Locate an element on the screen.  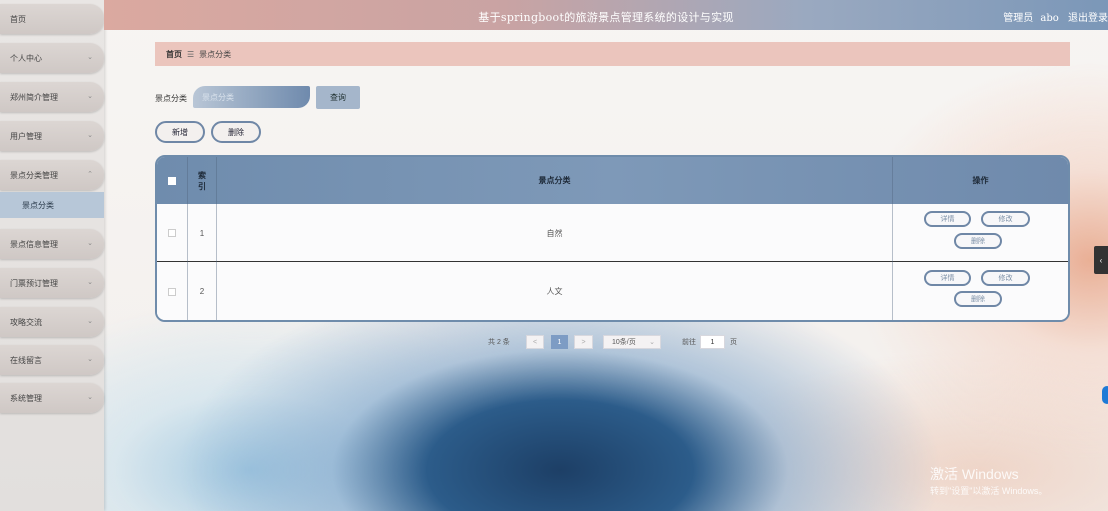
sidebar-item-personal-center: 个人中心 ⌄ is located at coordinates (52, 58).